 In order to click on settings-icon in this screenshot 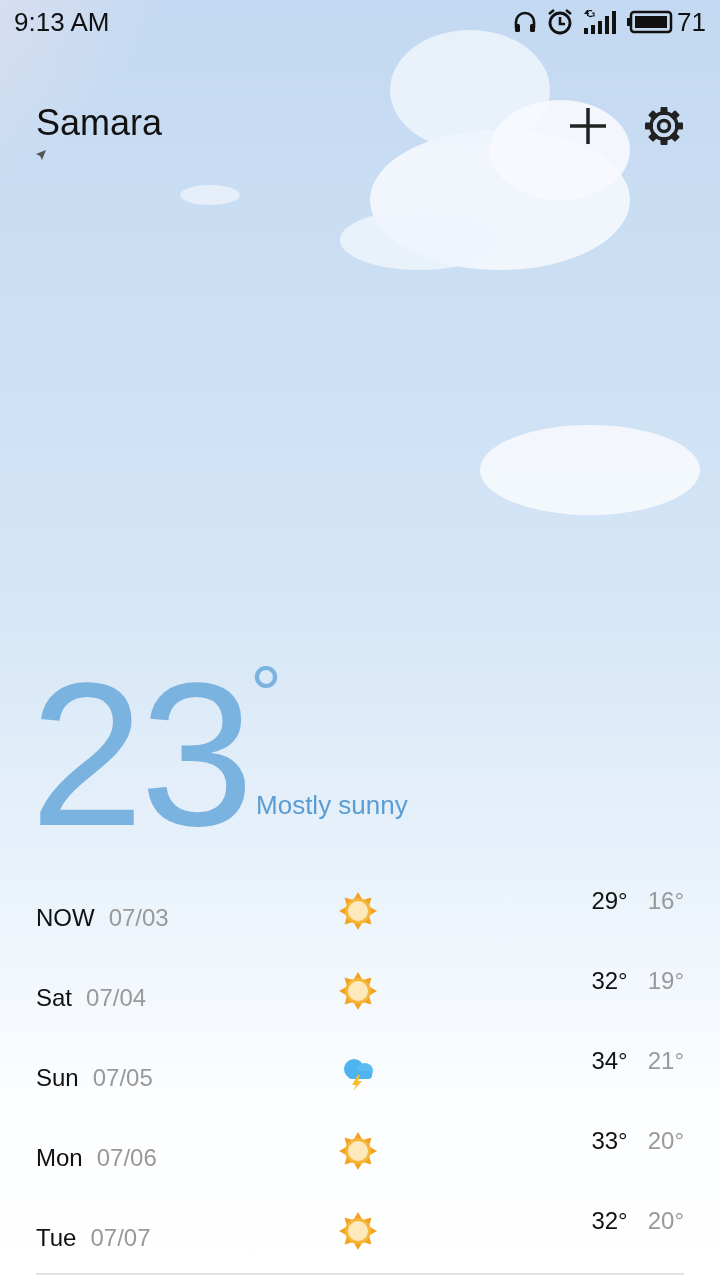, I will do `click(664, 126)`.